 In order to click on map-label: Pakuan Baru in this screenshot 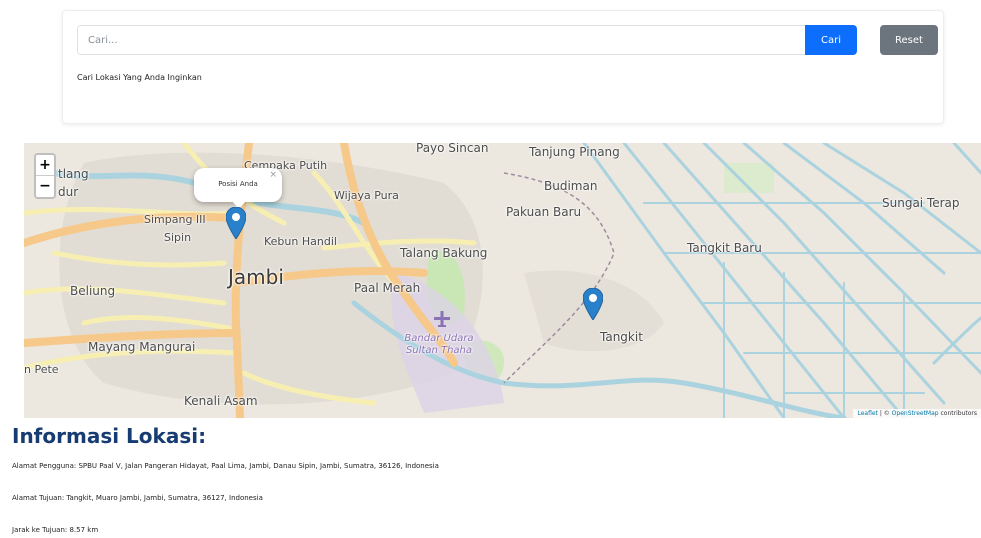, I will do `click(544, 212)`.